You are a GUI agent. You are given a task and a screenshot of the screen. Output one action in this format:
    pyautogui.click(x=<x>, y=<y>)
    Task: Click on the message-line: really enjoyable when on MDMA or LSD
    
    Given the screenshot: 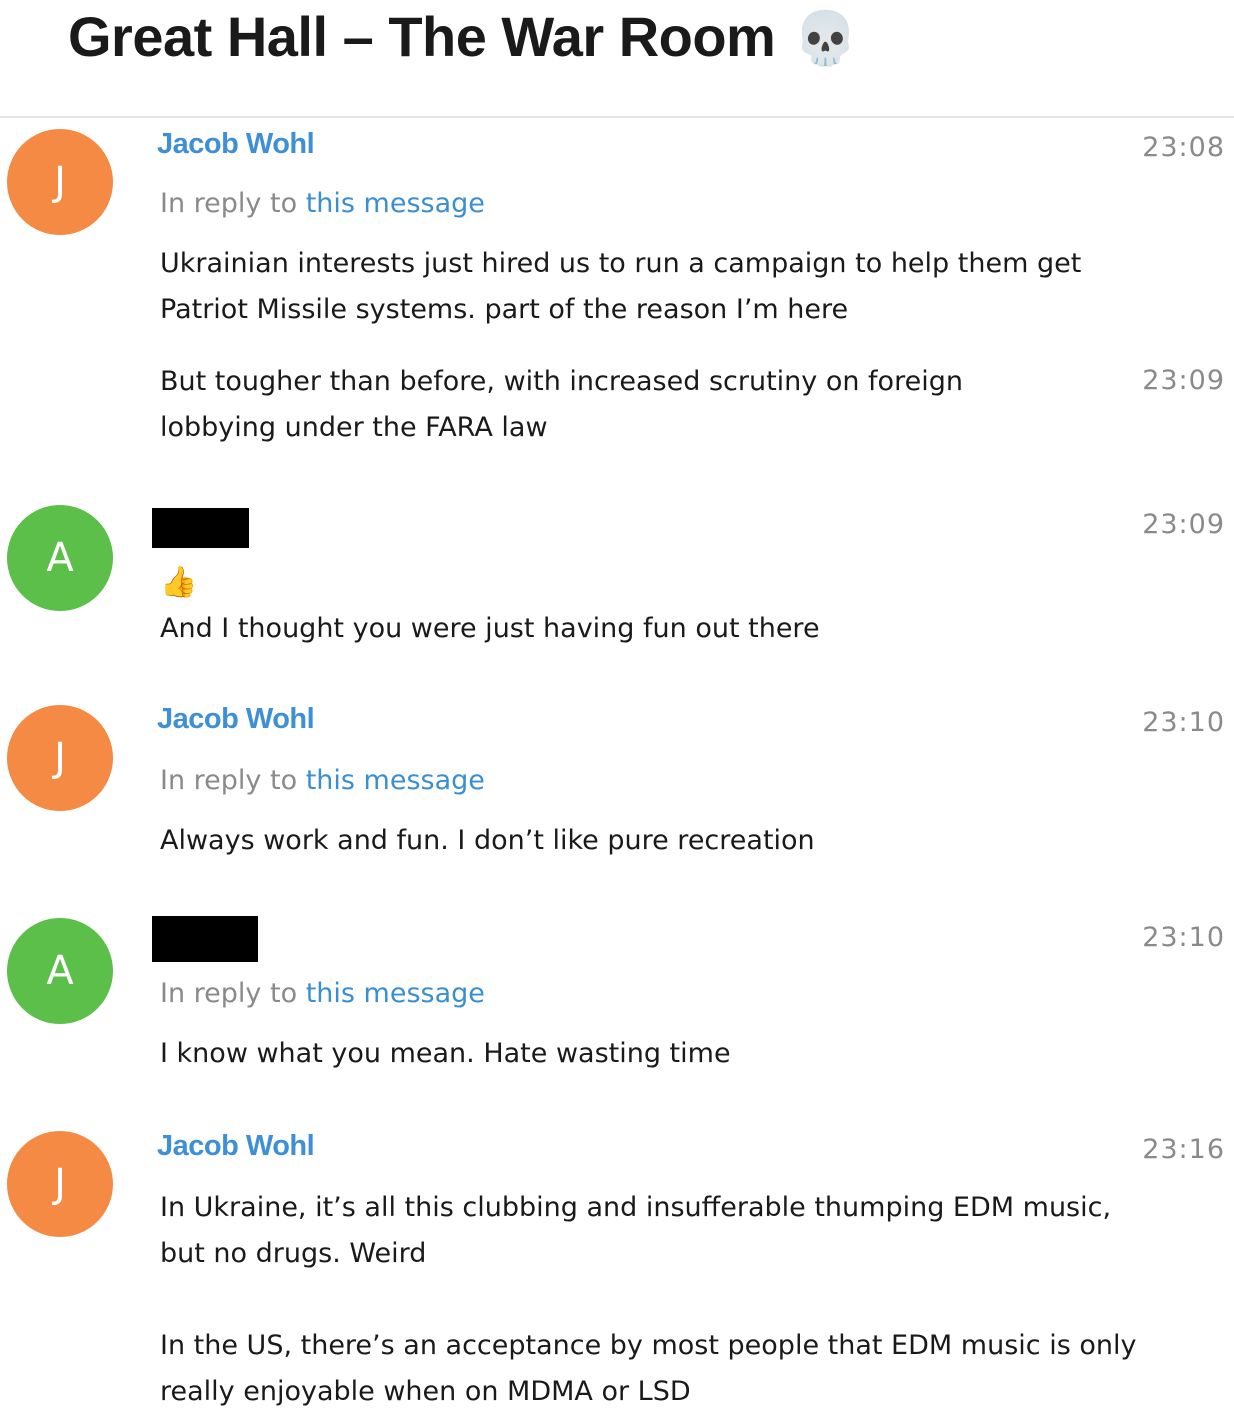 What is the action you would take?
    pyautogui.click(x=425, y=1391)
    